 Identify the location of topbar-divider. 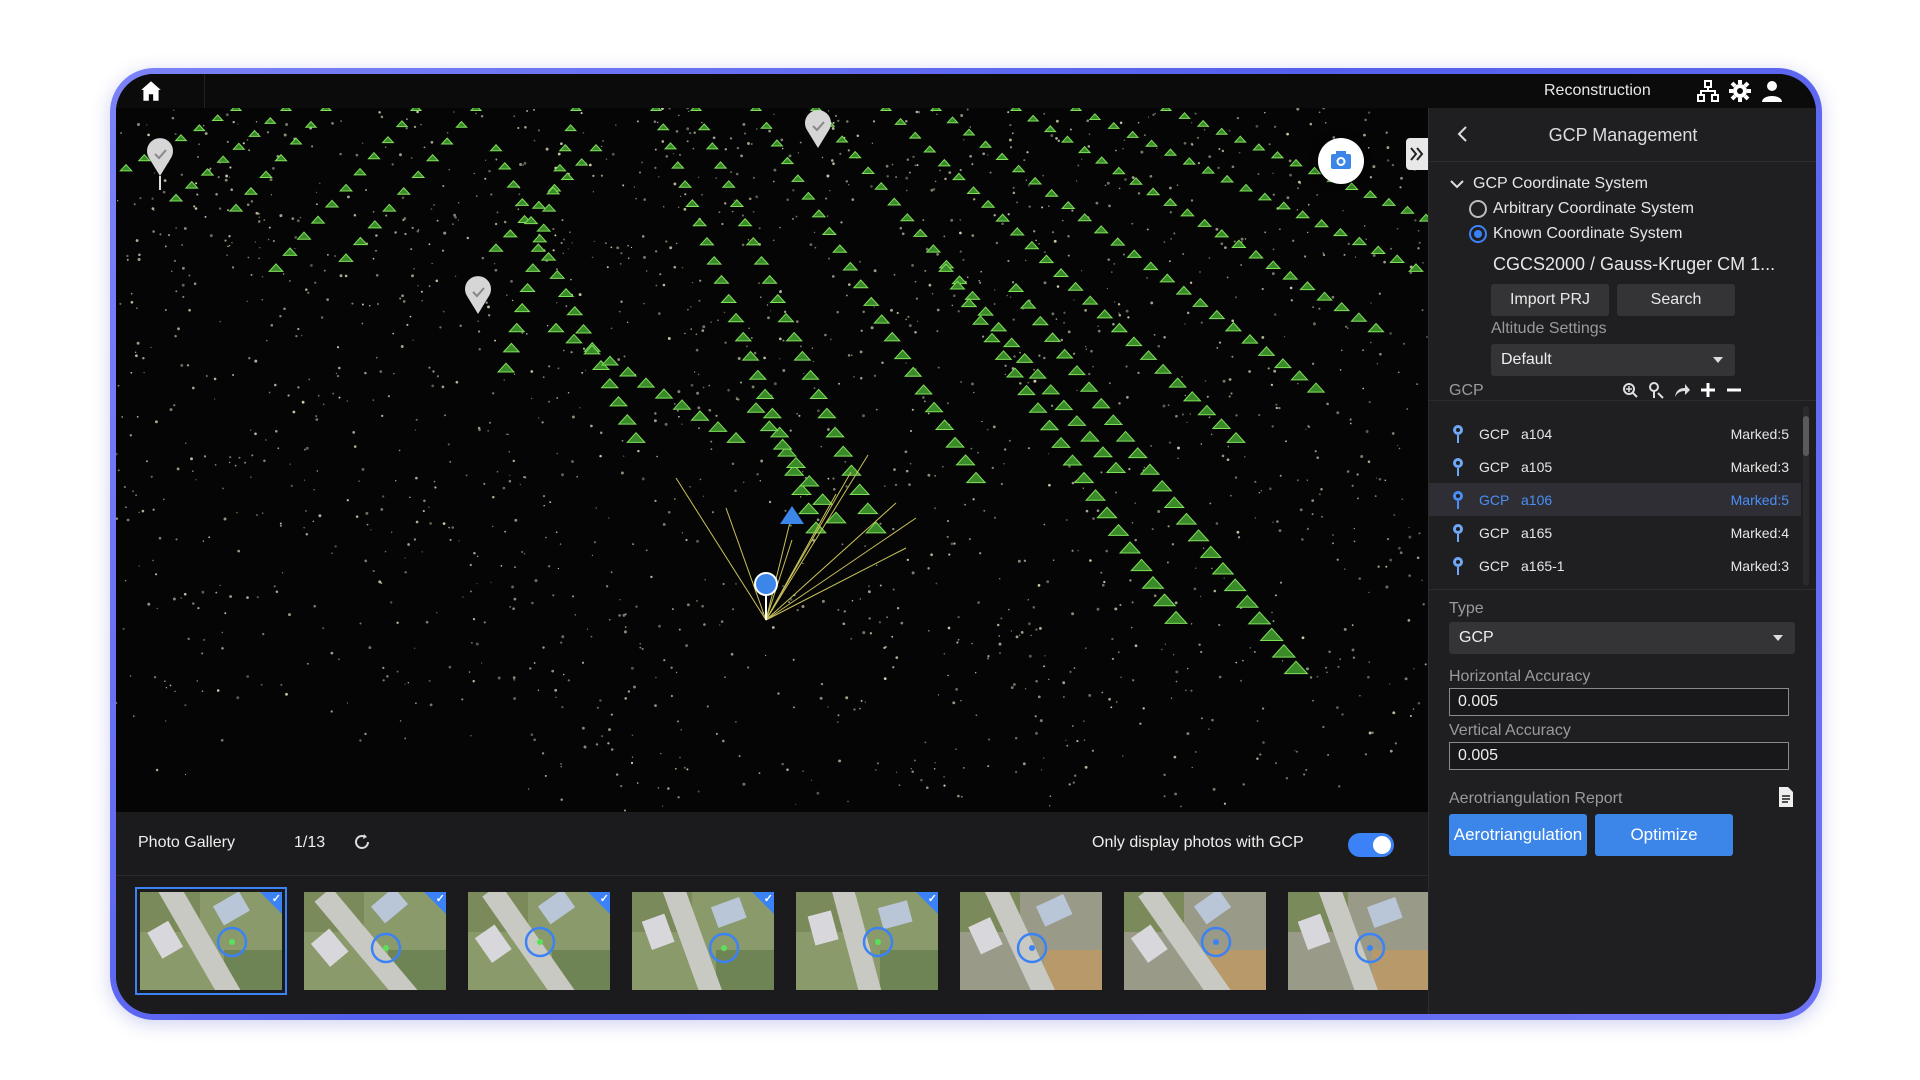
(204, 91).